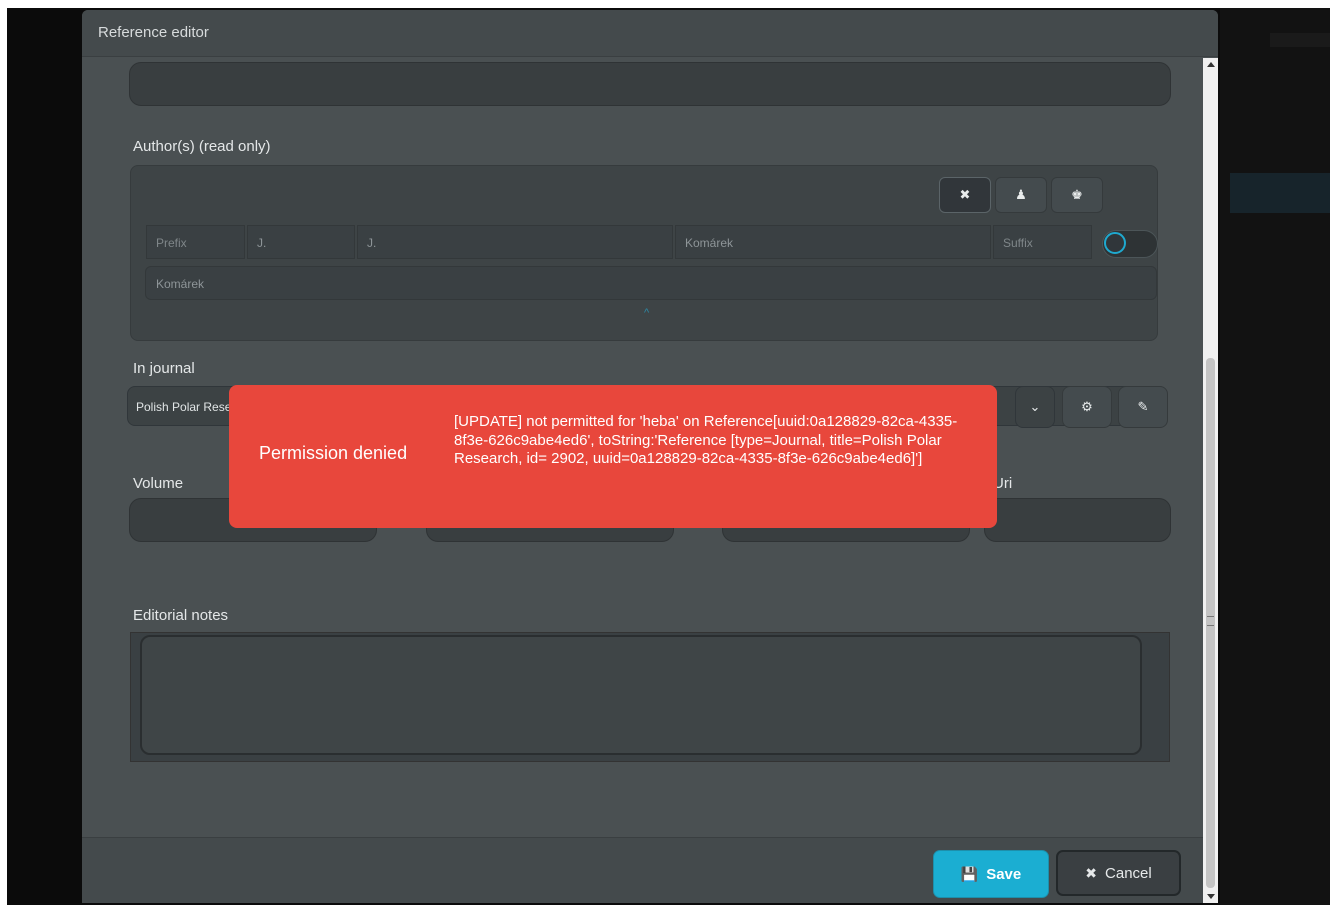 The width and height of the screenshot is (1330, 905). What do you see at coordinates (965, 195) in the screenshot?
I see `remove-author-button: ✖` at bounding box center [965, 195].